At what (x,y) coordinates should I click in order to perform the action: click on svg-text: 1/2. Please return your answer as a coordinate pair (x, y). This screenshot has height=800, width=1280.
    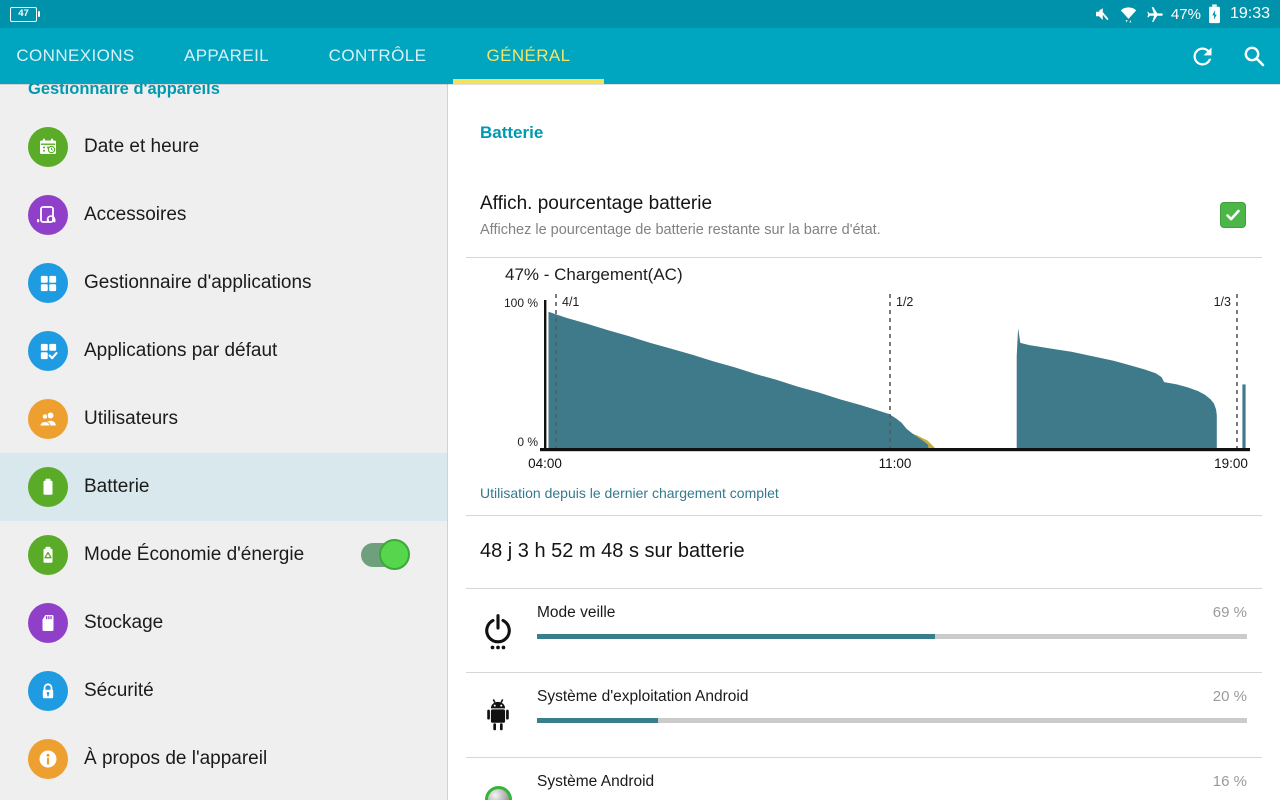
    Looking at the image, I should click on (904, 302).